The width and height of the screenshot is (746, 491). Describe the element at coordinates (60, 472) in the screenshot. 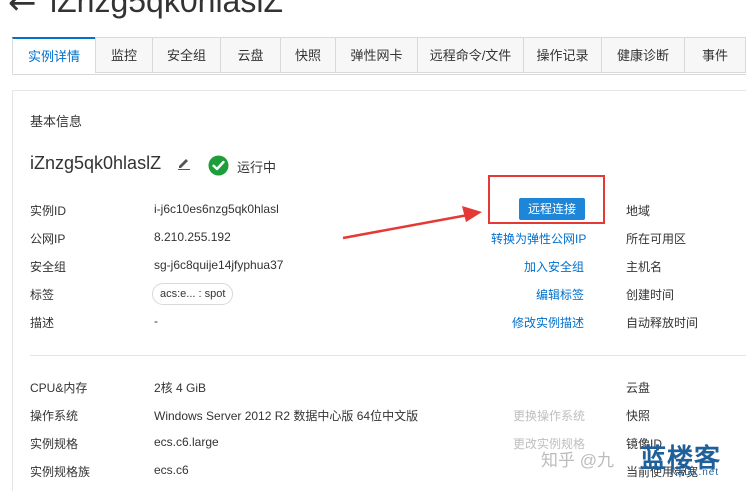

I see `label-instance-family: 实例规格族` at that location.